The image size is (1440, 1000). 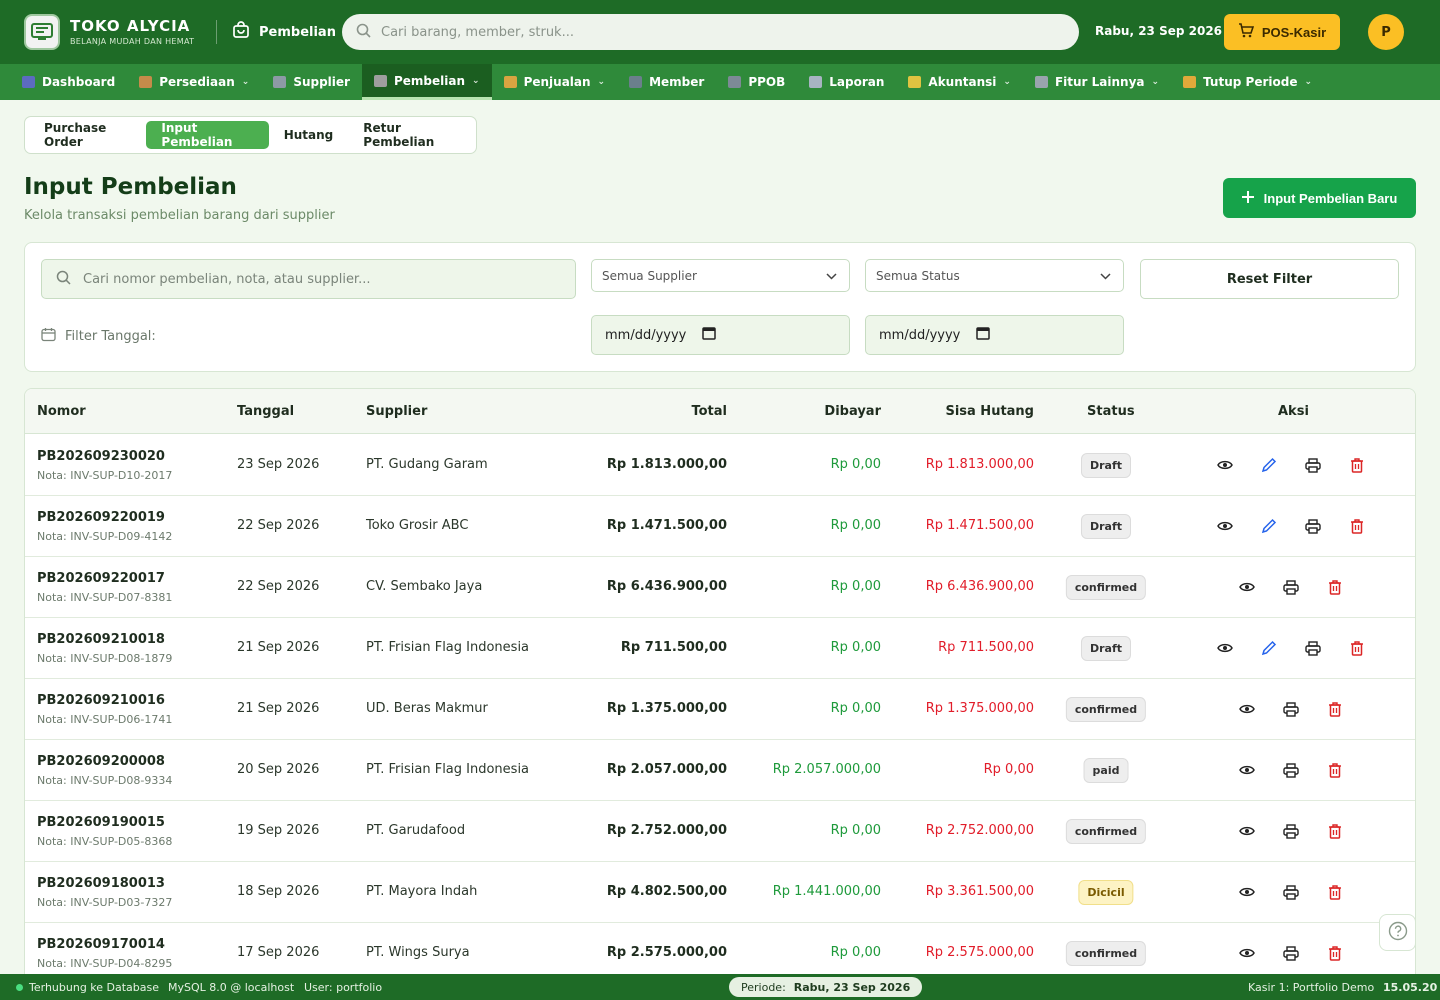 What do you see at coordinates (666, 82) in the screenshot?
I see `nav-item-member: Member` at bounding box center [666, 82].